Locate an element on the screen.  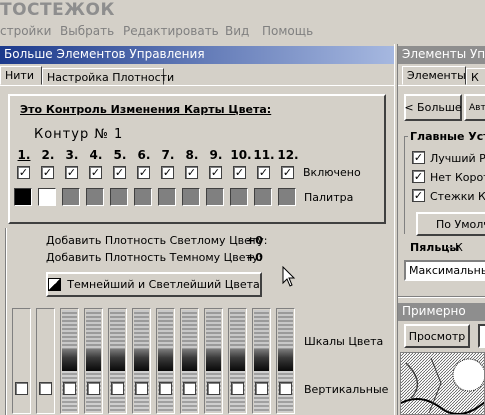
lower-area-divider is located at coordinates (6, 321).